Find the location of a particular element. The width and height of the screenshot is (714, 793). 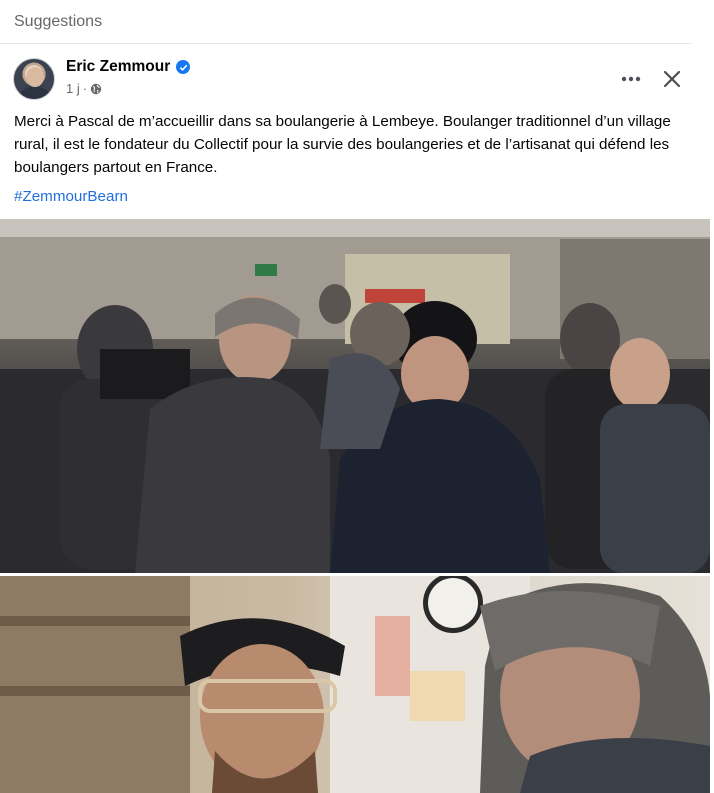

verified-badge-icon is located at coordinates (183, 67).